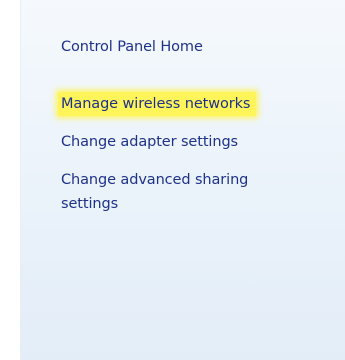  What do you see at coordinates (168, 192) in the screenshot?
I see `change-advanced-sharing-settings-link: Change advanced sharing settings` at bounding box center [168, 192].